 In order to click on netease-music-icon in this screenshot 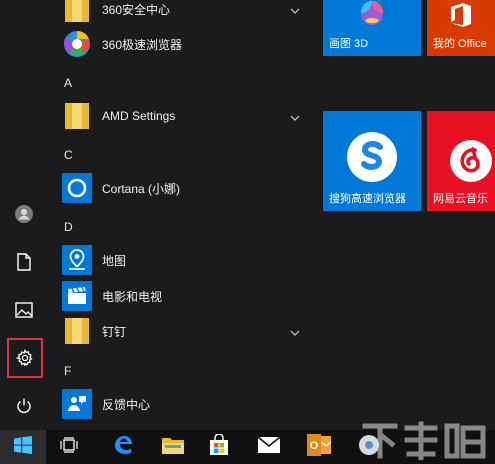, I will do `click(471, 163)`.